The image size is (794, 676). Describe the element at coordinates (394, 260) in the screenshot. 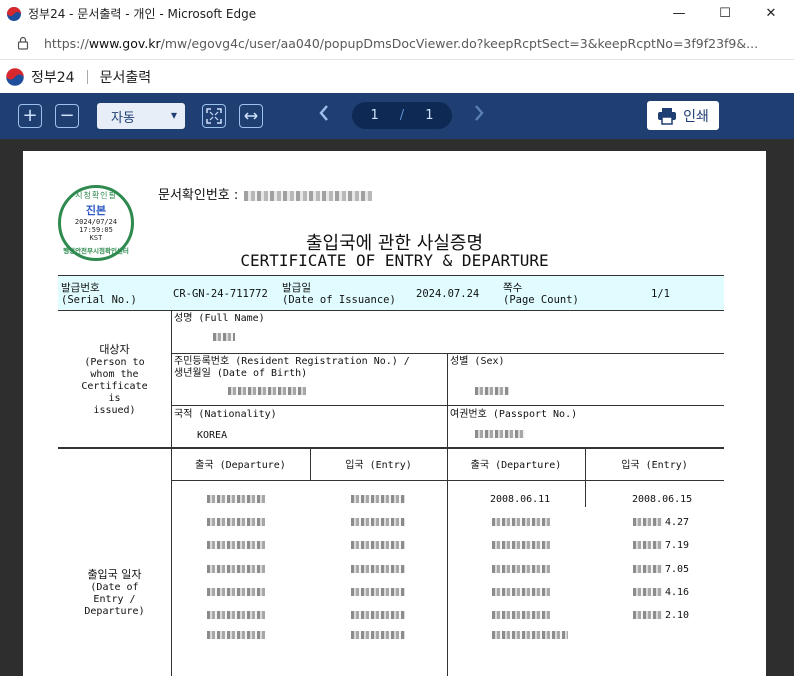

I see `title-english: CERTIFICATE OF ENTRY & DEPARTURE` at that location.